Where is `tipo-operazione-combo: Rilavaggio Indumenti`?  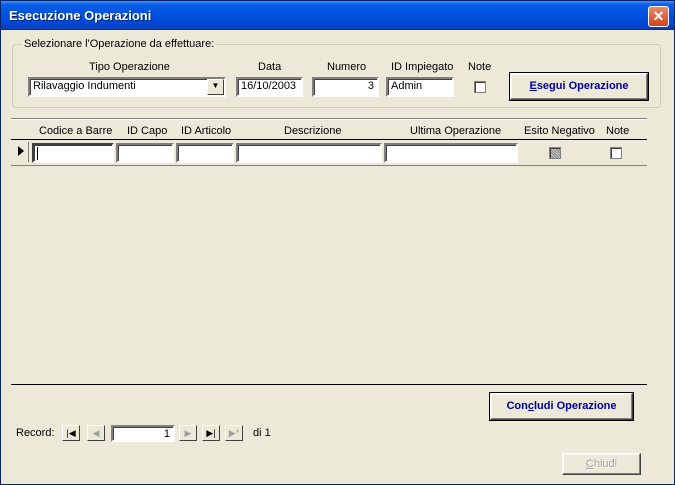 tipo-operazione-combo: Rilavaggio Indumenti is located at coordinates (127, 87).